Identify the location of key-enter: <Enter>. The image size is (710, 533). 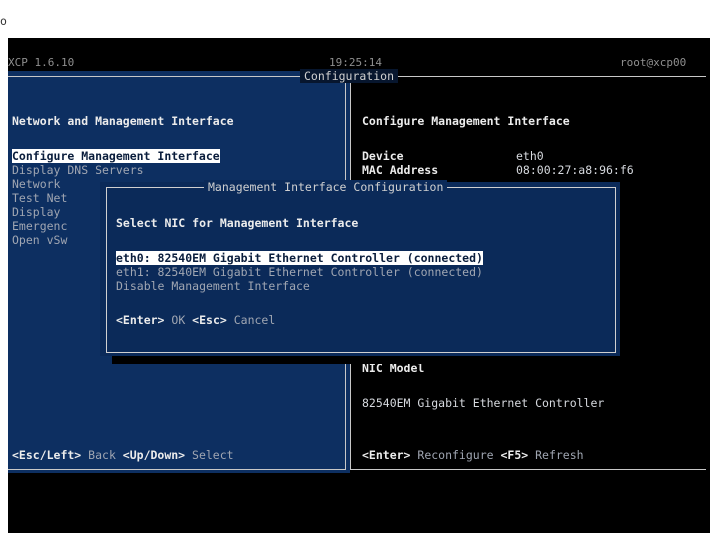
(386, 455).